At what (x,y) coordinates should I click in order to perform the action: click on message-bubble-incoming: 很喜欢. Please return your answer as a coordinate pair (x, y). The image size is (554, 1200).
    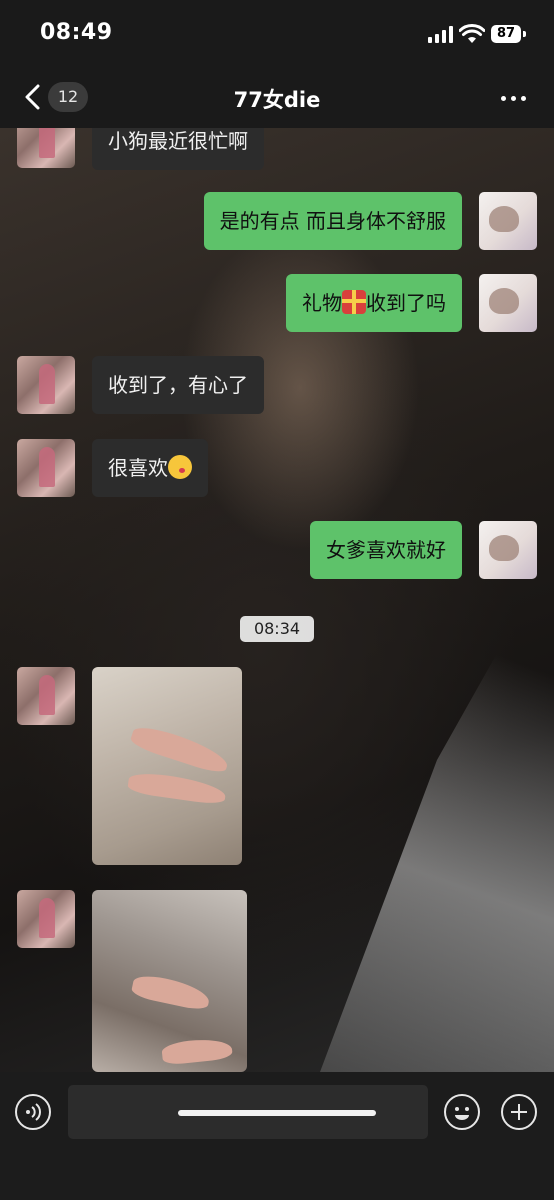
    Looking at the image, I should click on (150, 468).